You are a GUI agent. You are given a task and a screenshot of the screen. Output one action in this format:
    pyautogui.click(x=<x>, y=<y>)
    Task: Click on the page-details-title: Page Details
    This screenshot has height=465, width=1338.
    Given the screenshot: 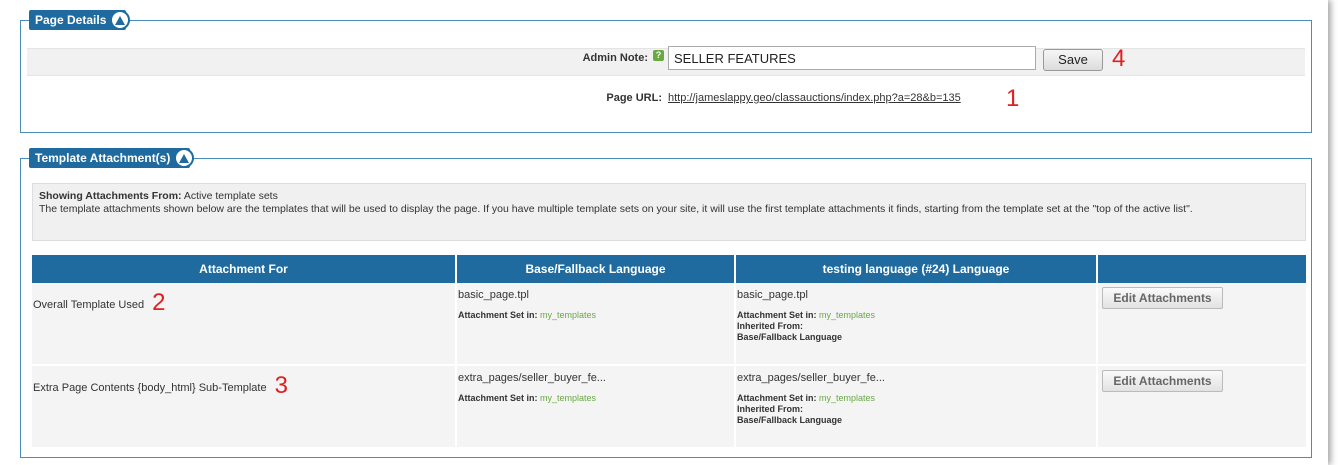 What is the action you would take?
    pyautogui.click(x=71, y=20)
    